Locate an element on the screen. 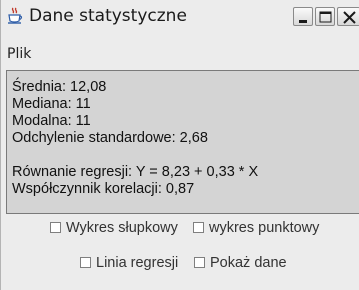  correlation-text: Współczynnik korelacji: 0,87 is located at coordinates (103, 189).